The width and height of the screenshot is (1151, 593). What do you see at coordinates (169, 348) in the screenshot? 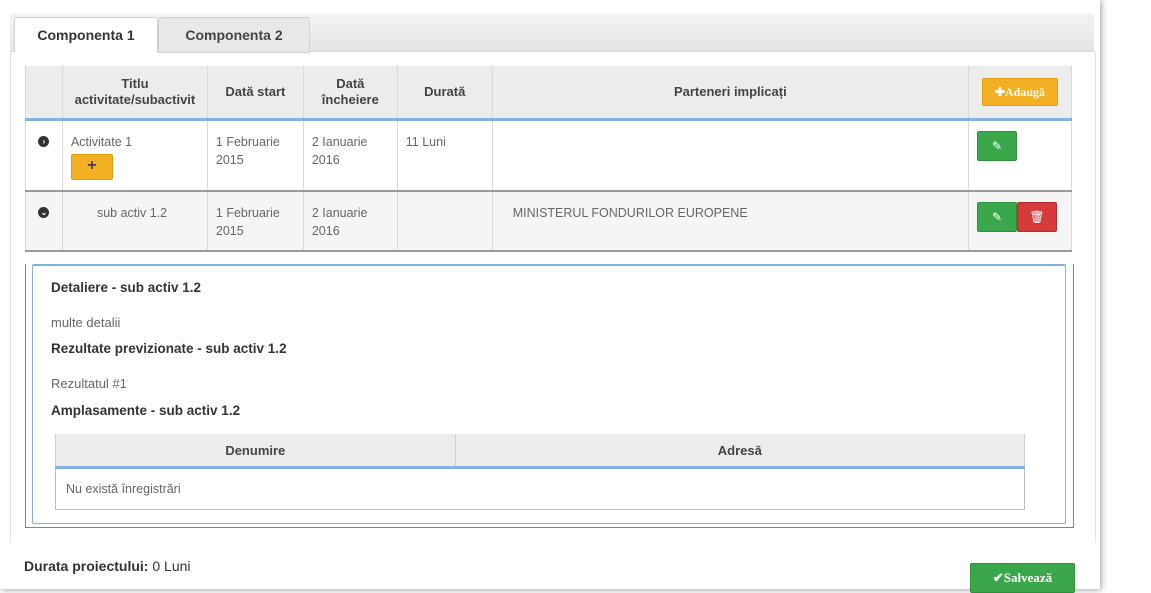
I see `rezultate-heading: Rezultate previzionate - sub activ 1.2` at bounding box center [169, 348].